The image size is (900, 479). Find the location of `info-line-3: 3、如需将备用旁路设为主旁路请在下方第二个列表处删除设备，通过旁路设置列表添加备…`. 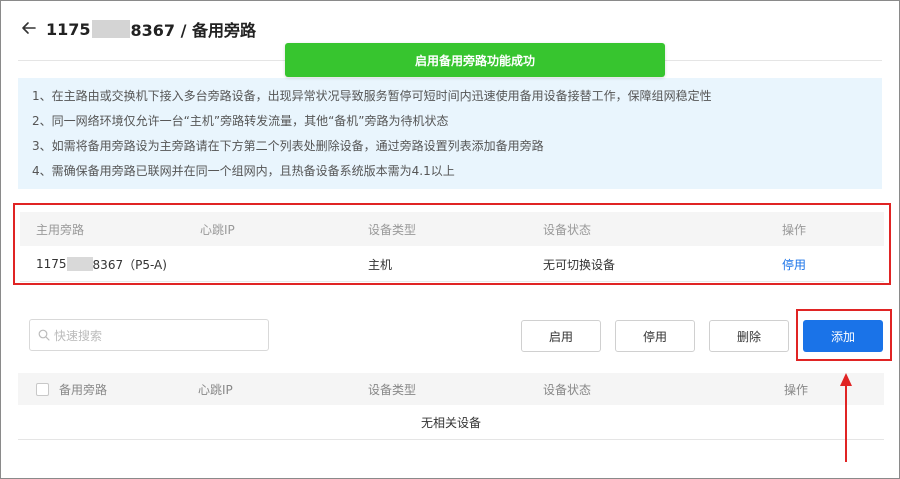

info-line-3: 3、如需将备用旁路设为主旁路请在下方第二个列表处删除设备，通过旁路设置列表添加备… is located at coordinates (288, 146).